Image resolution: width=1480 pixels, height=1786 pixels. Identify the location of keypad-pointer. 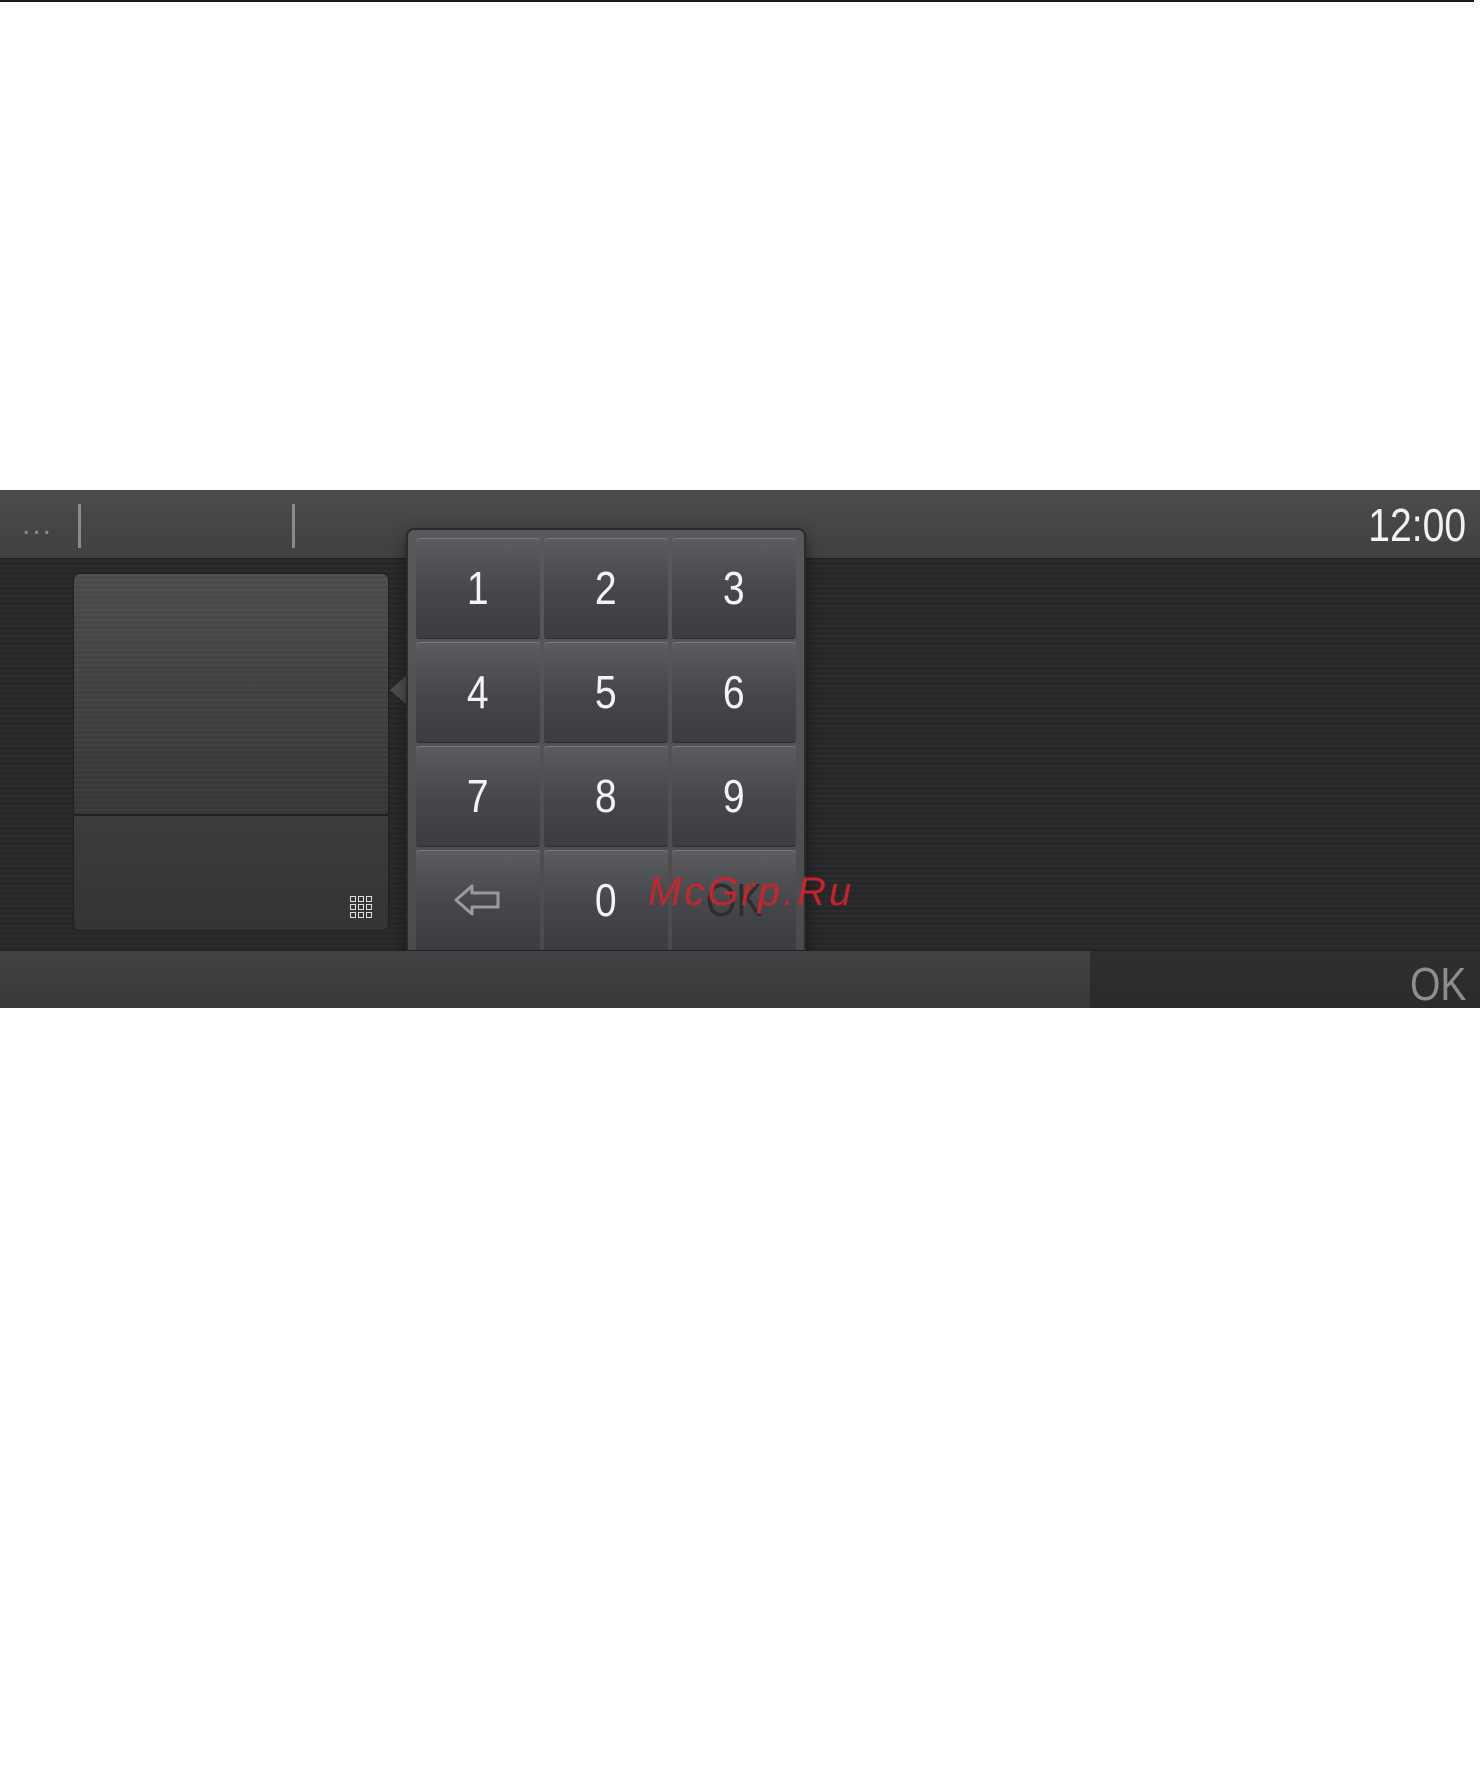
(398, 690).